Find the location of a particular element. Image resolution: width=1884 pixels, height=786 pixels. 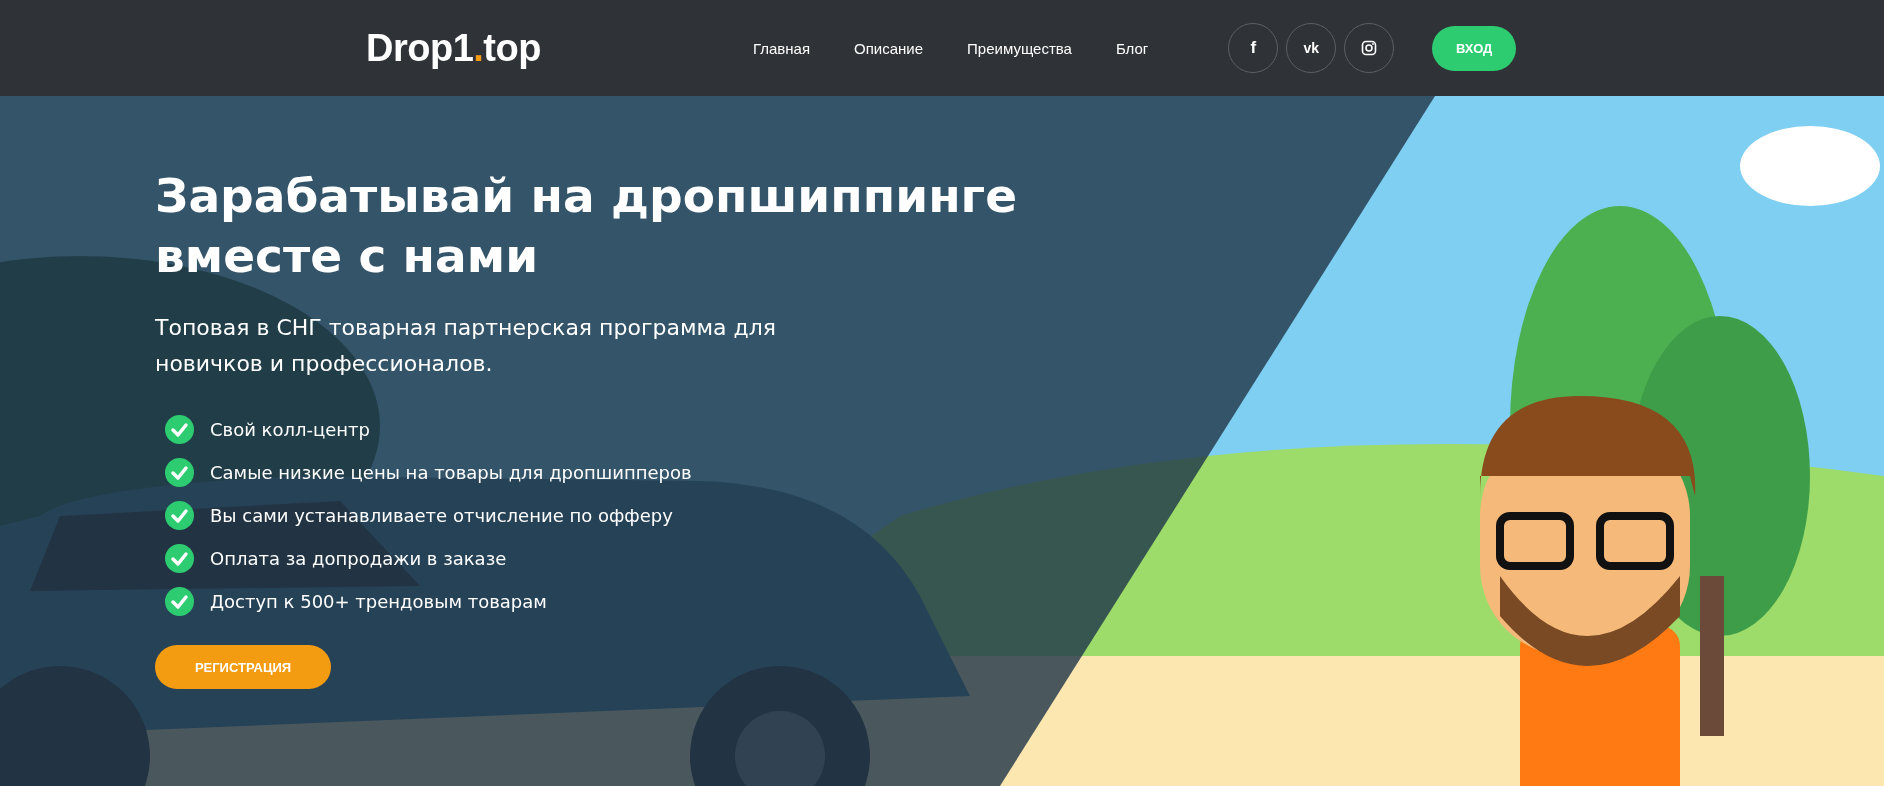

feature-text: Свой колл-центр is located at coordinates (290, 429).